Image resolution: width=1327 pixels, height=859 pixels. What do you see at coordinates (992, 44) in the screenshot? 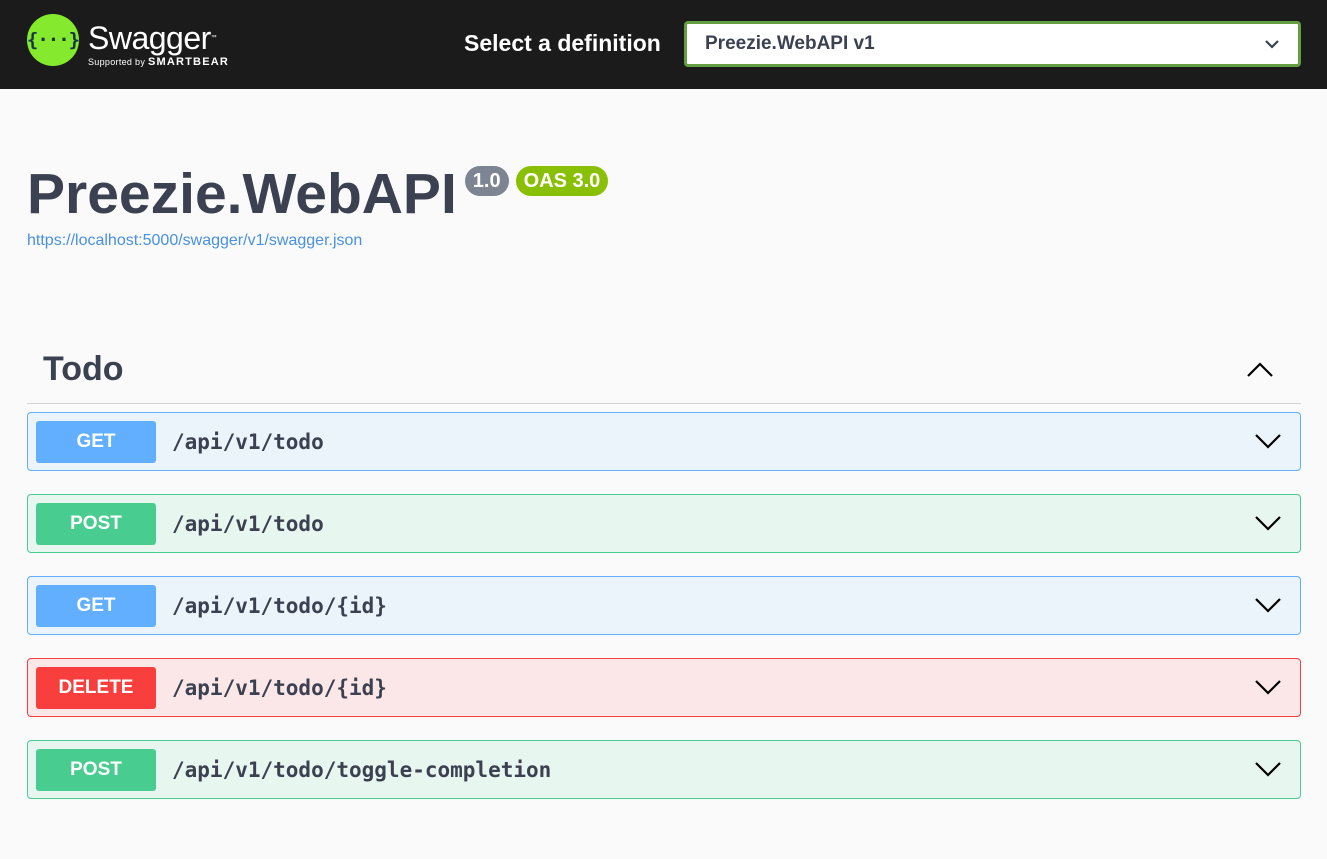
I see `definition-select: Preezie.WebAPI v1` at bounding box center [992, 44].